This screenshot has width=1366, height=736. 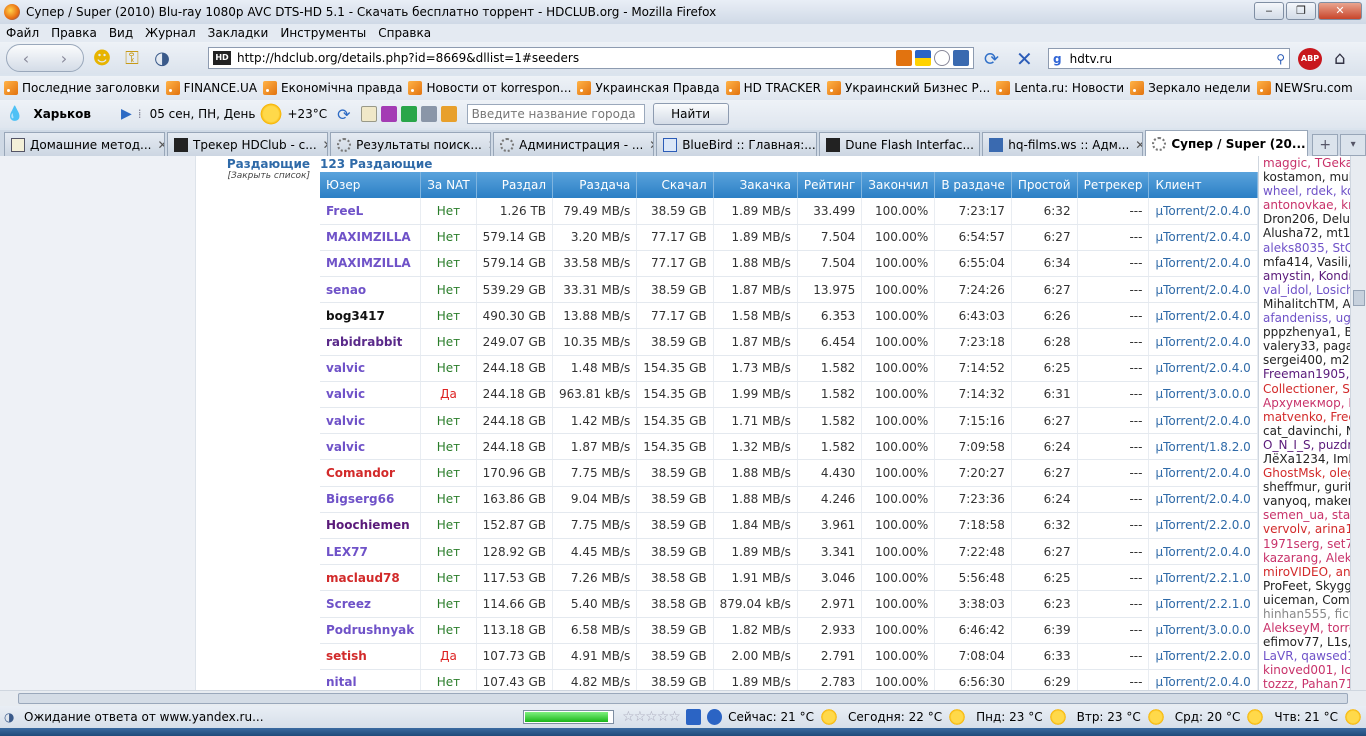 What do you see at coordinates (1340, 11) in the screenshot?
I see `close-window-button: ✕` at bounding box center [1340, 11].